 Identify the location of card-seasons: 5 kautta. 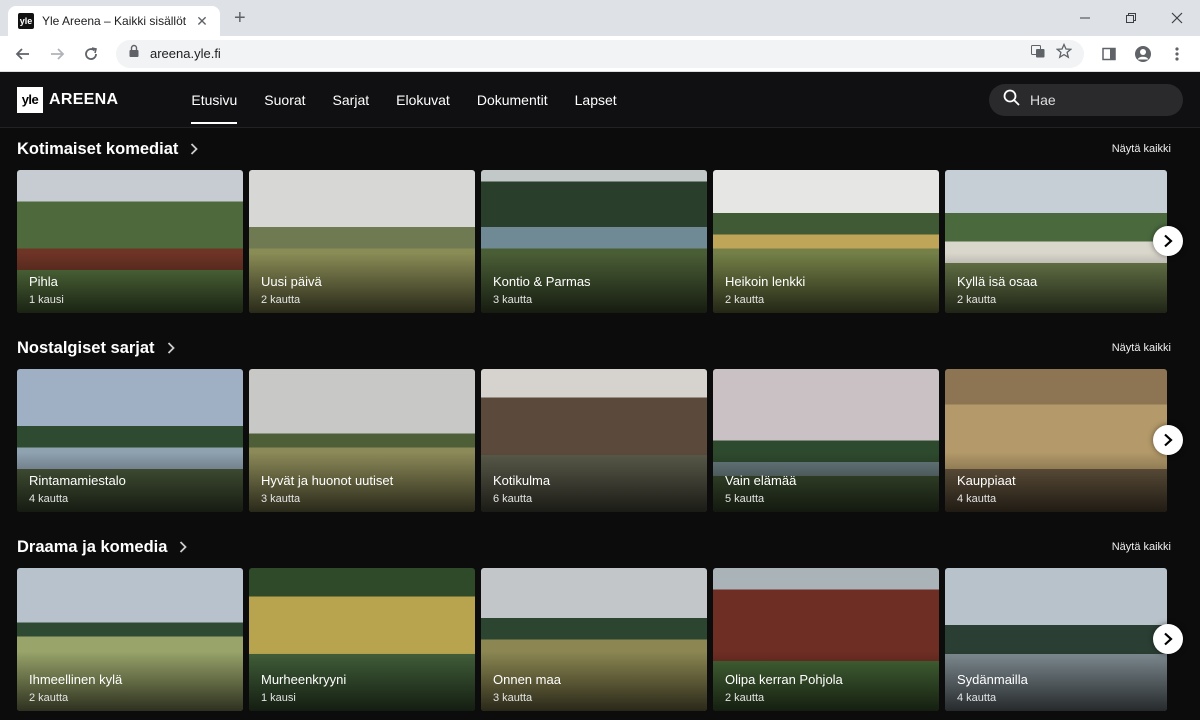
(745, 499).